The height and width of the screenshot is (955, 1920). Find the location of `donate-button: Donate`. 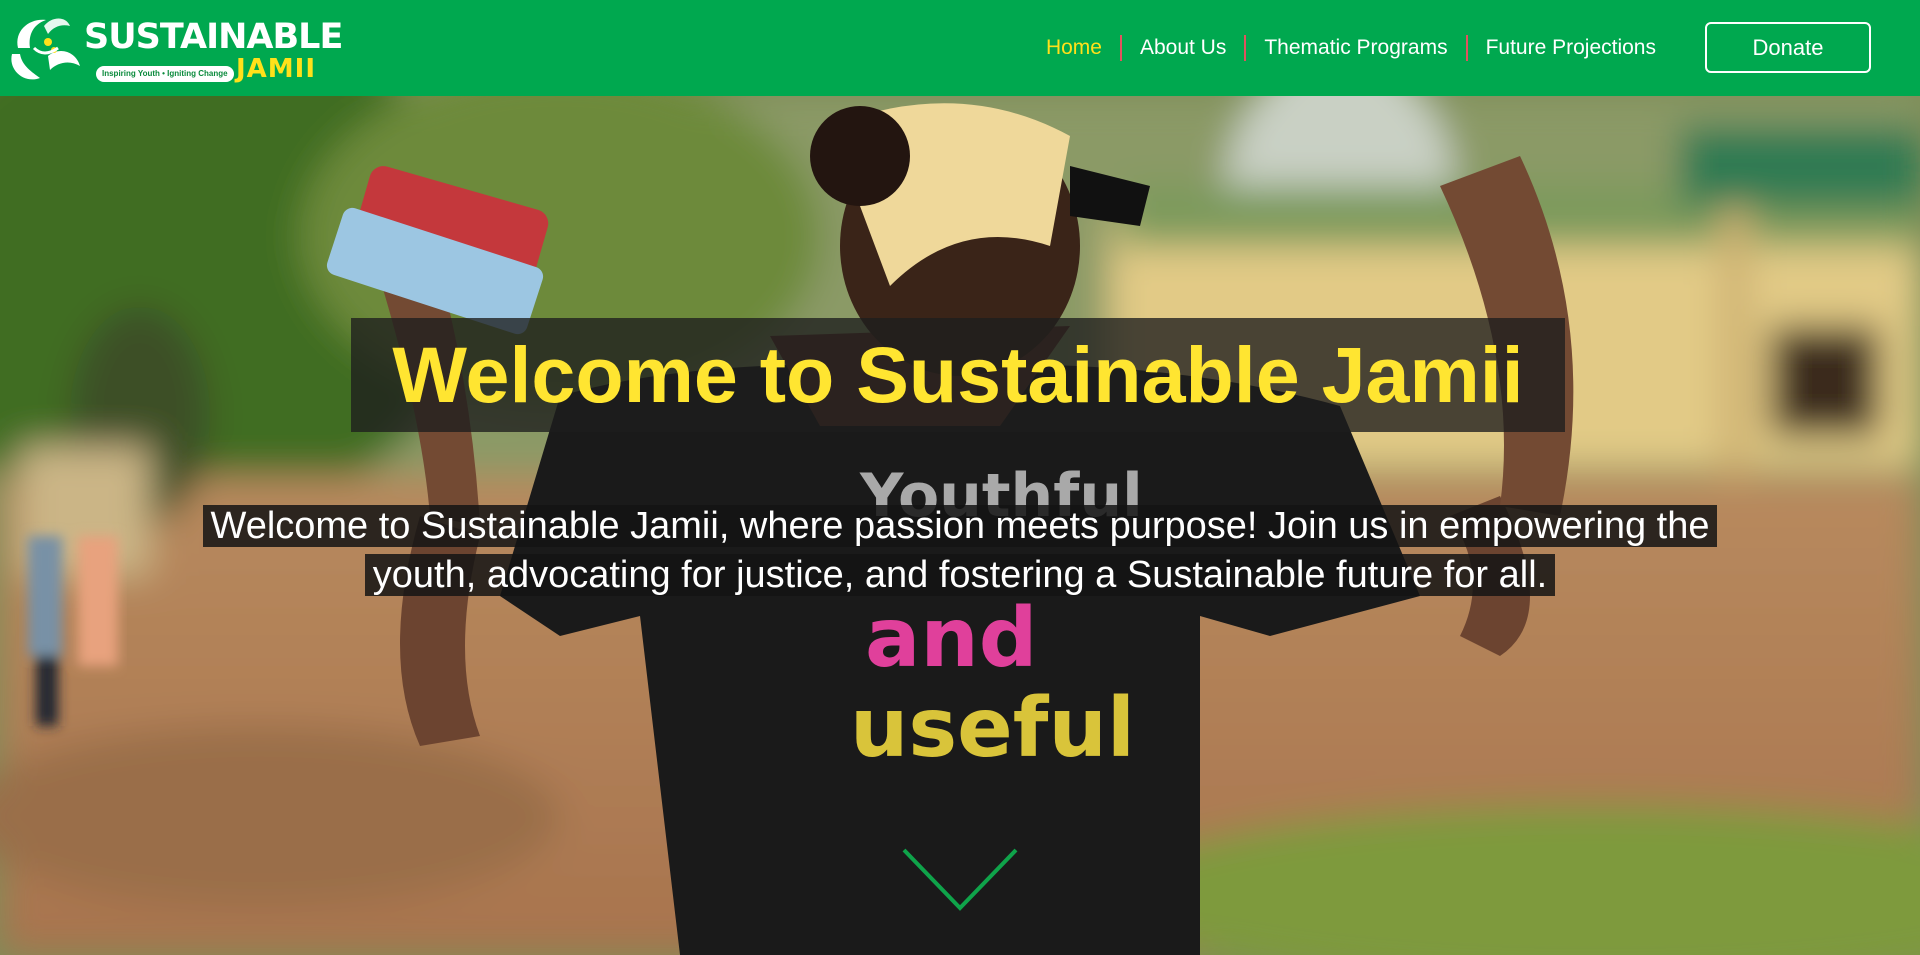

donate-button: Donate is located at coordinates (1788, 47).